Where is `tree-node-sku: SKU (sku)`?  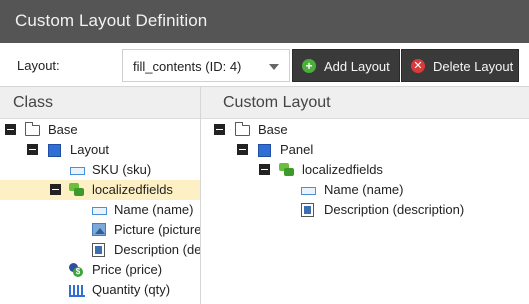 tree-node-sku: SKU (sku) is located at coordinates (100, 170).